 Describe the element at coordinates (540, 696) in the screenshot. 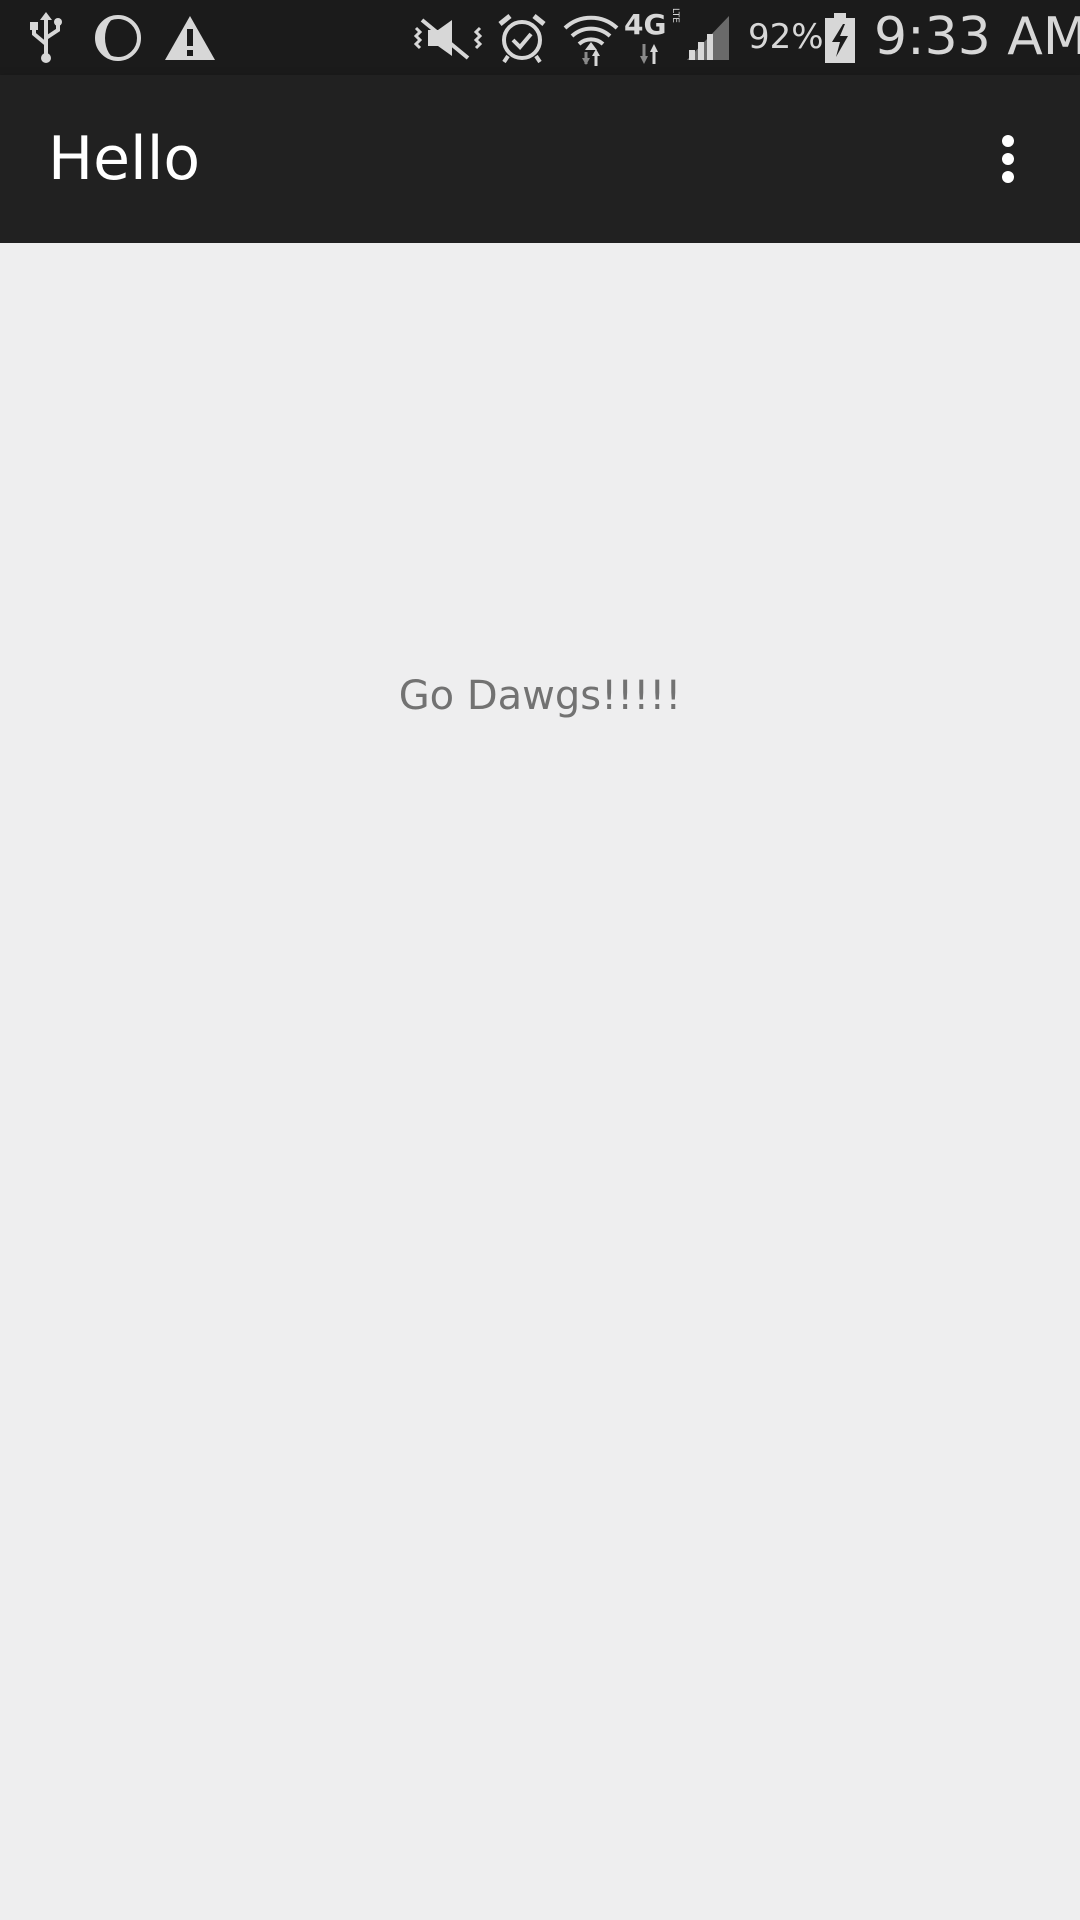

I see `main-text: Go Dawgs!!!!!` at that location.